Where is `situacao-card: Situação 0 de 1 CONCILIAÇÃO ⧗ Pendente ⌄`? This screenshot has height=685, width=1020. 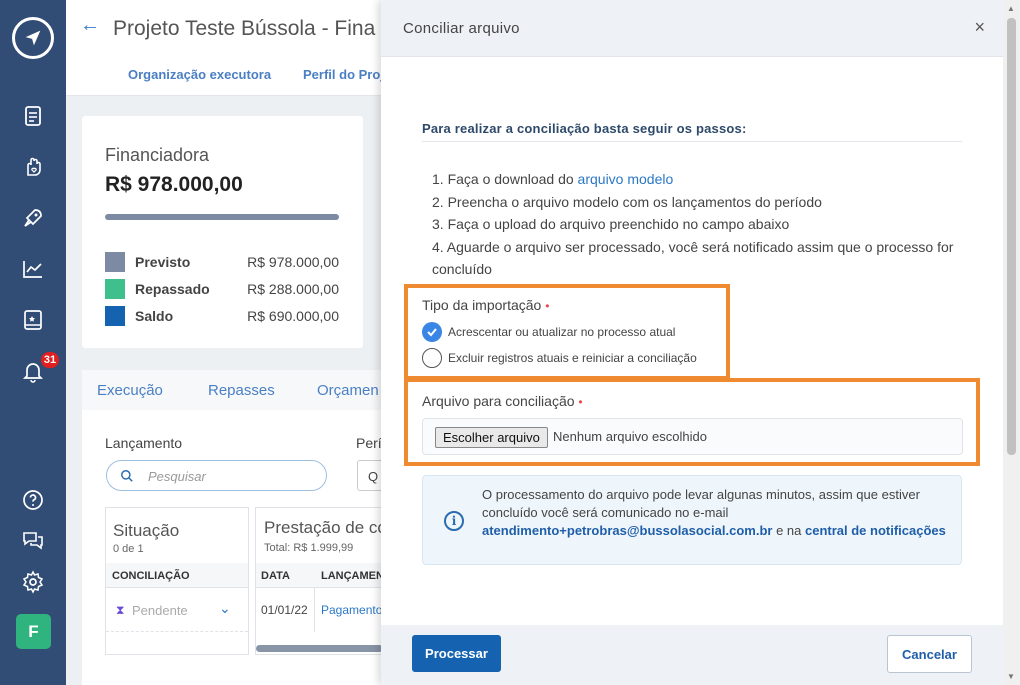 situacao-card: Situação 0 de 1 CONCILIAÇÃO ⧗ Pendente ⌄ is located at coordinates (177, 581).